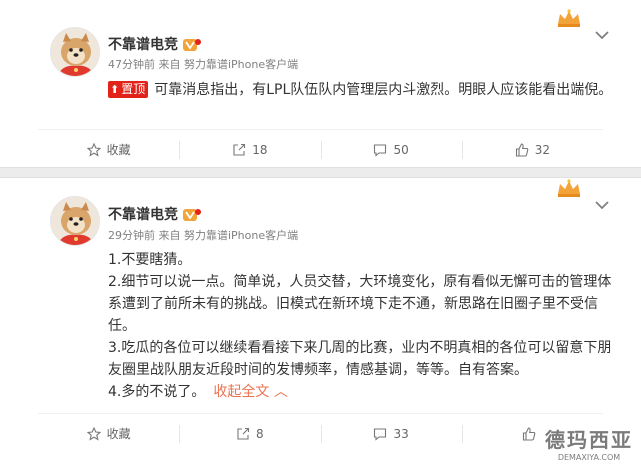 The height and width of the screenshot is (466, 641). Describe the element at coordinates (150, 260) in the screenshot. I see `post-line-1: 1.不要瞎猜。` at that location.